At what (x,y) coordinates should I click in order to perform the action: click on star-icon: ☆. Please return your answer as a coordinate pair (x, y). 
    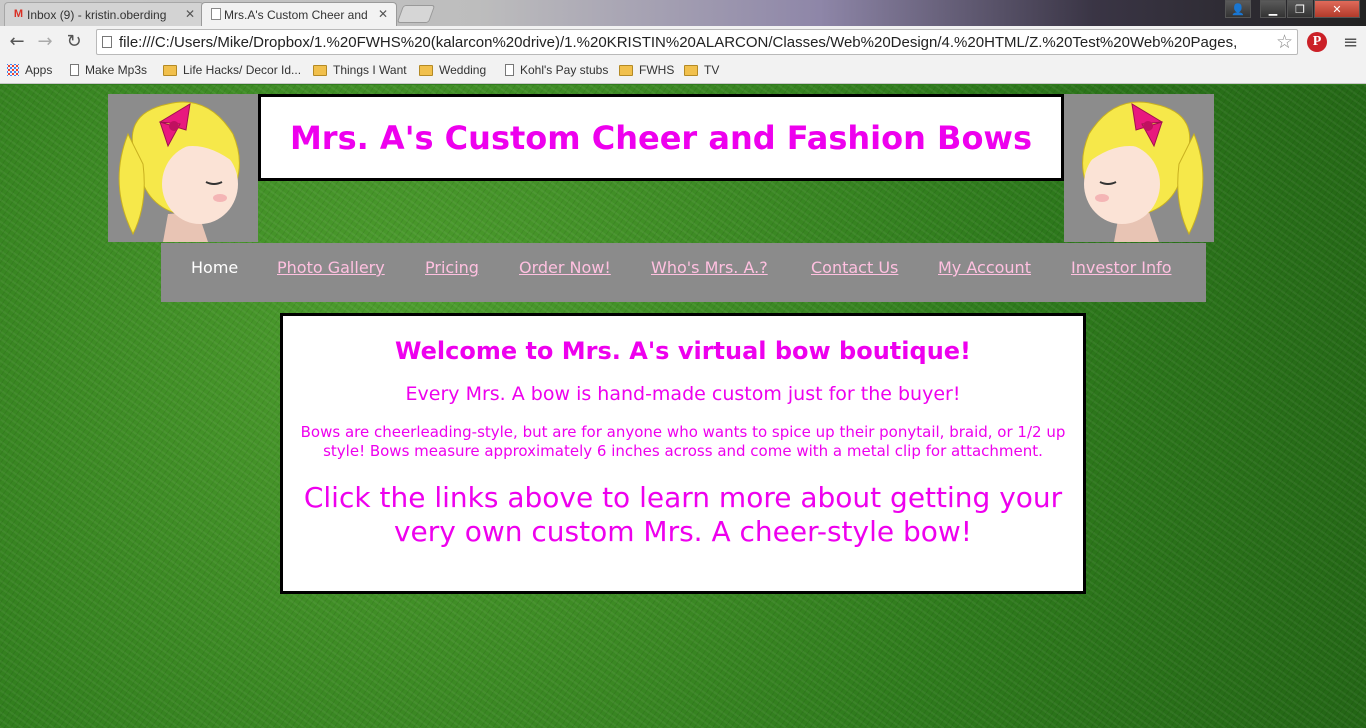
    Looking at the image, I should click on (1284, 42).